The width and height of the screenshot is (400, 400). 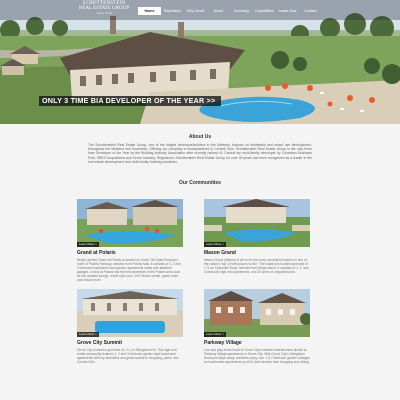 I want to click on nav-item-home: Home, so click(x=149, y=11).